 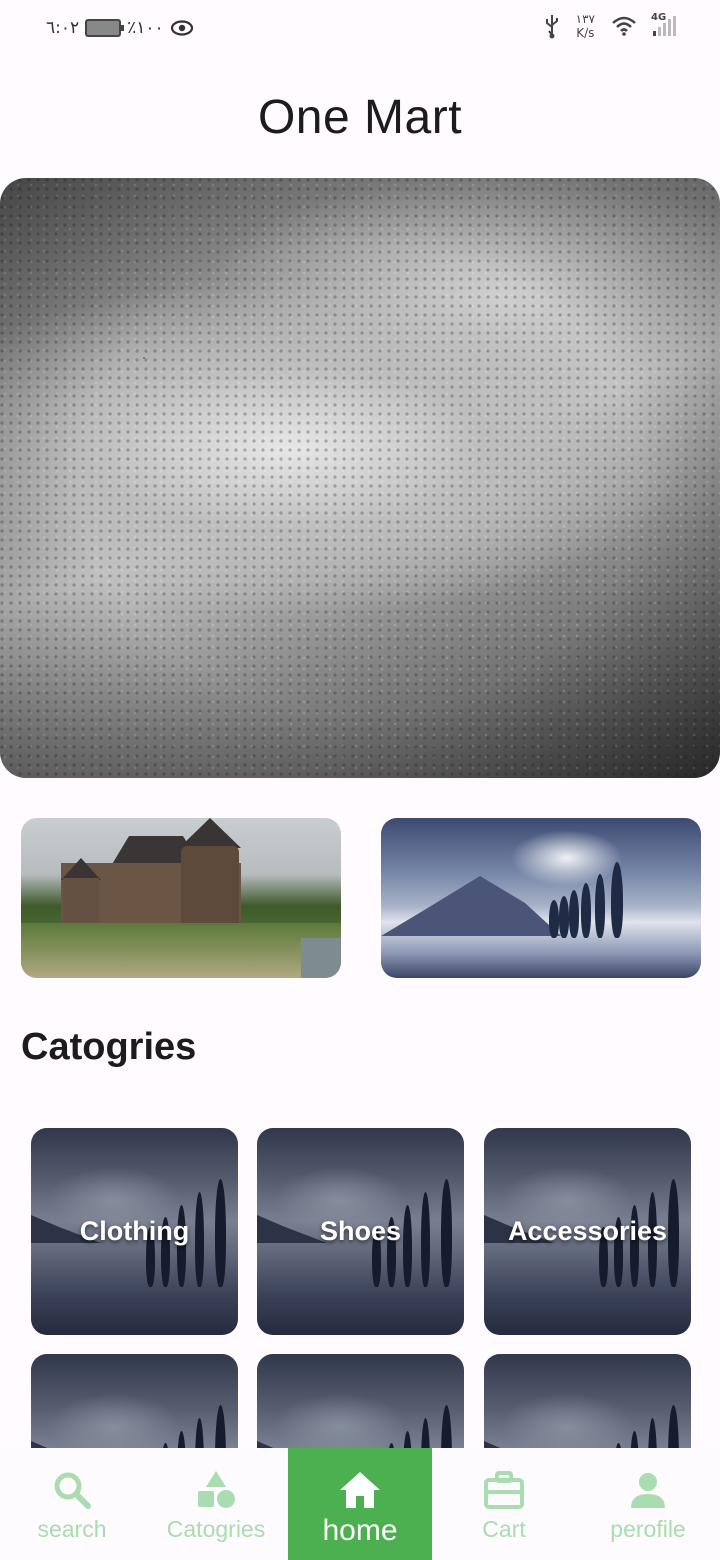 I want to click on nav-label: search, so click(x=72, y=1529).